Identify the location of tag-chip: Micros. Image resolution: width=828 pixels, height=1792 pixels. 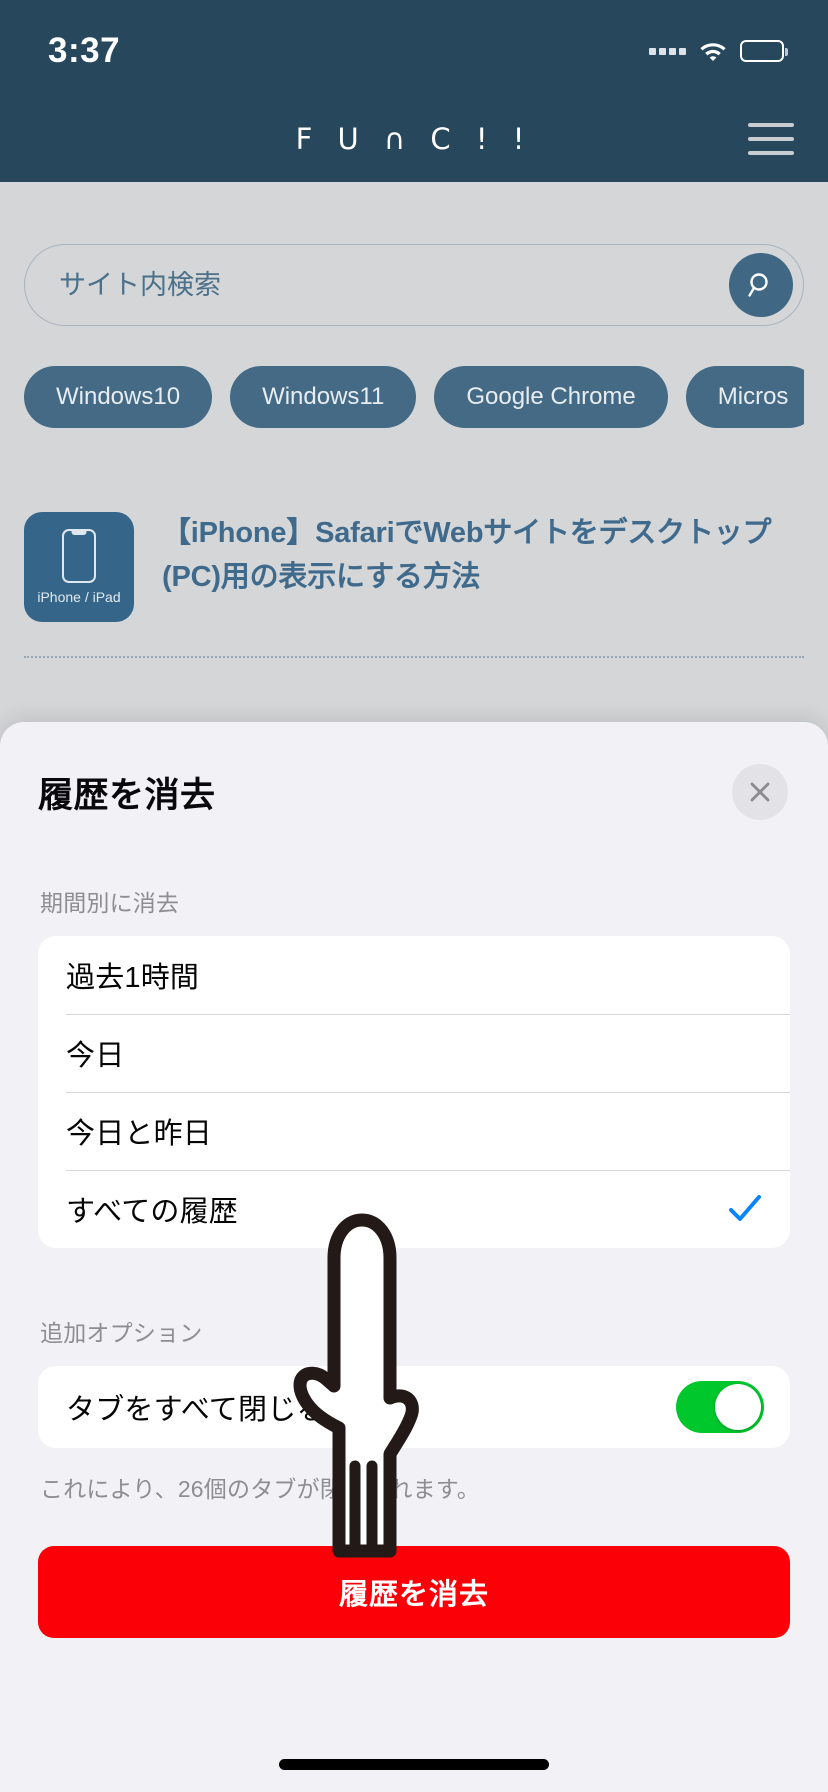
(744, 397).